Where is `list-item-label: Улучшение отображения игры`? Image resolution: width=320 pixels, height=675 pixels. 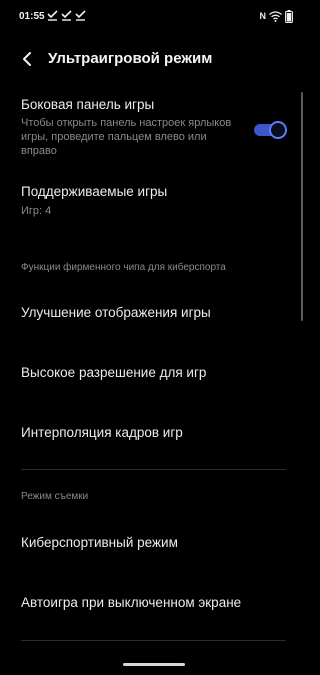 list-item-label: Улучшение отображения игры is located at coordinates (116, 312).